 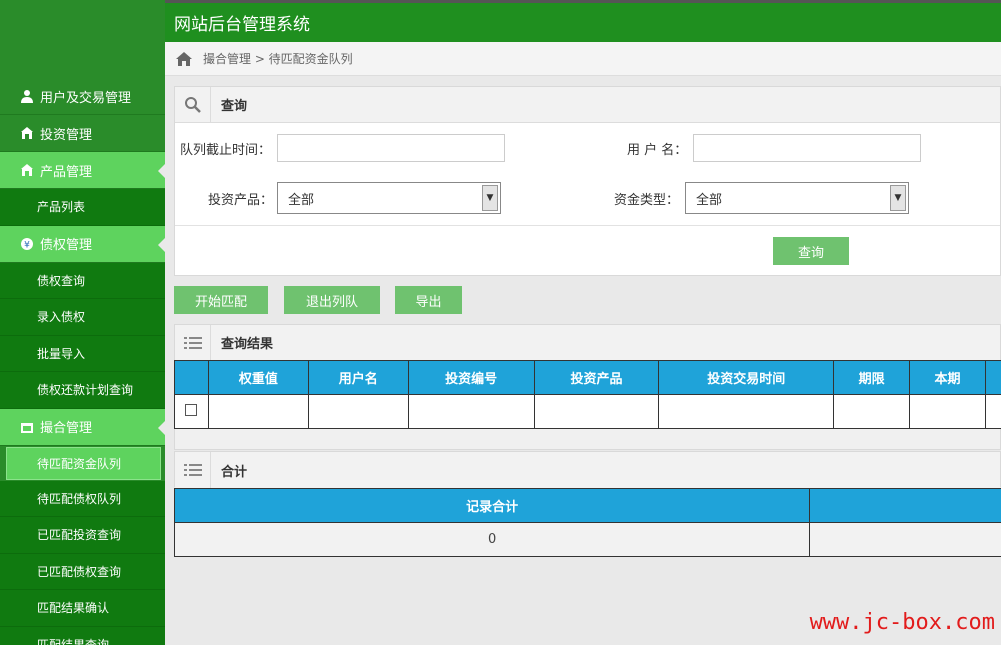 I want to click on fund-type-row: 资金类型： 全部 ▼, so click(x=762, y=198).